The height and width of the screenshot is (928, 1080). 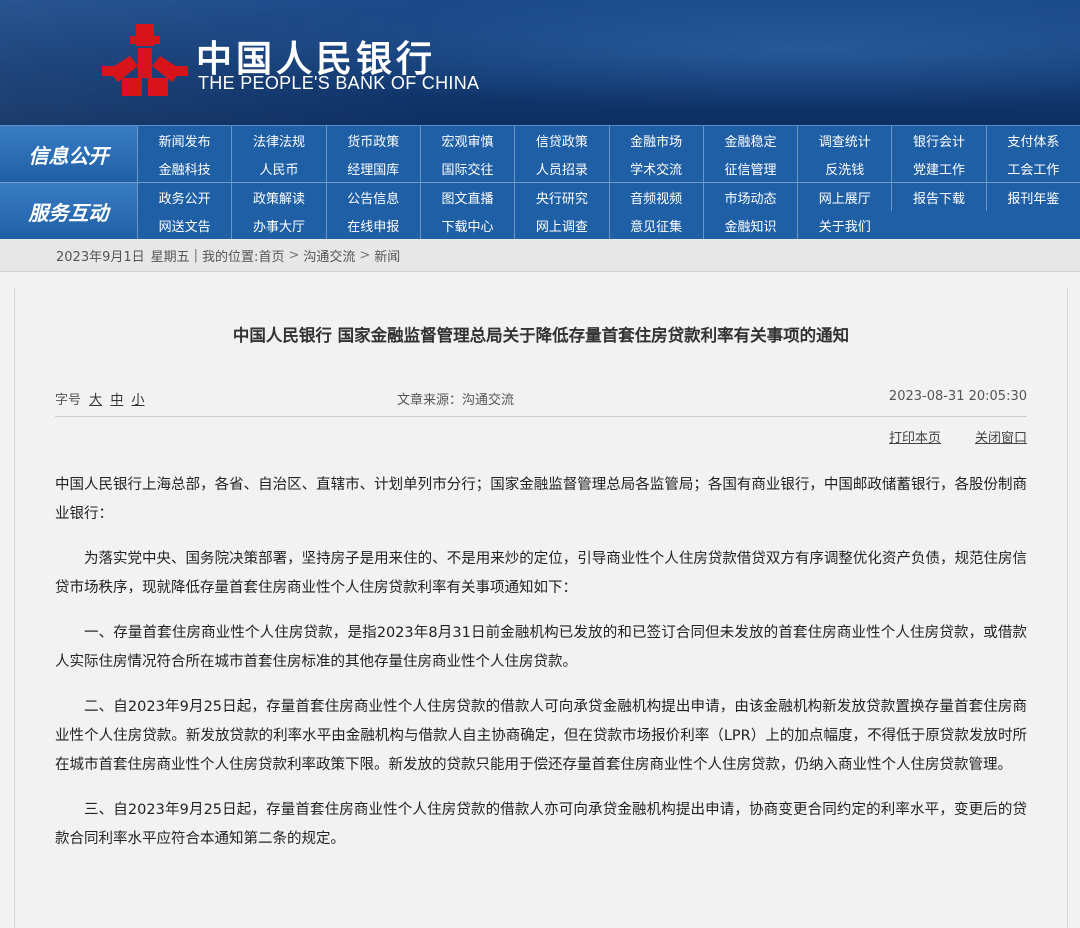 What do you see at coordinates (68, 400) in the screenshot?
I see `font-size-label: 字号` at bounding box center [68, 400].